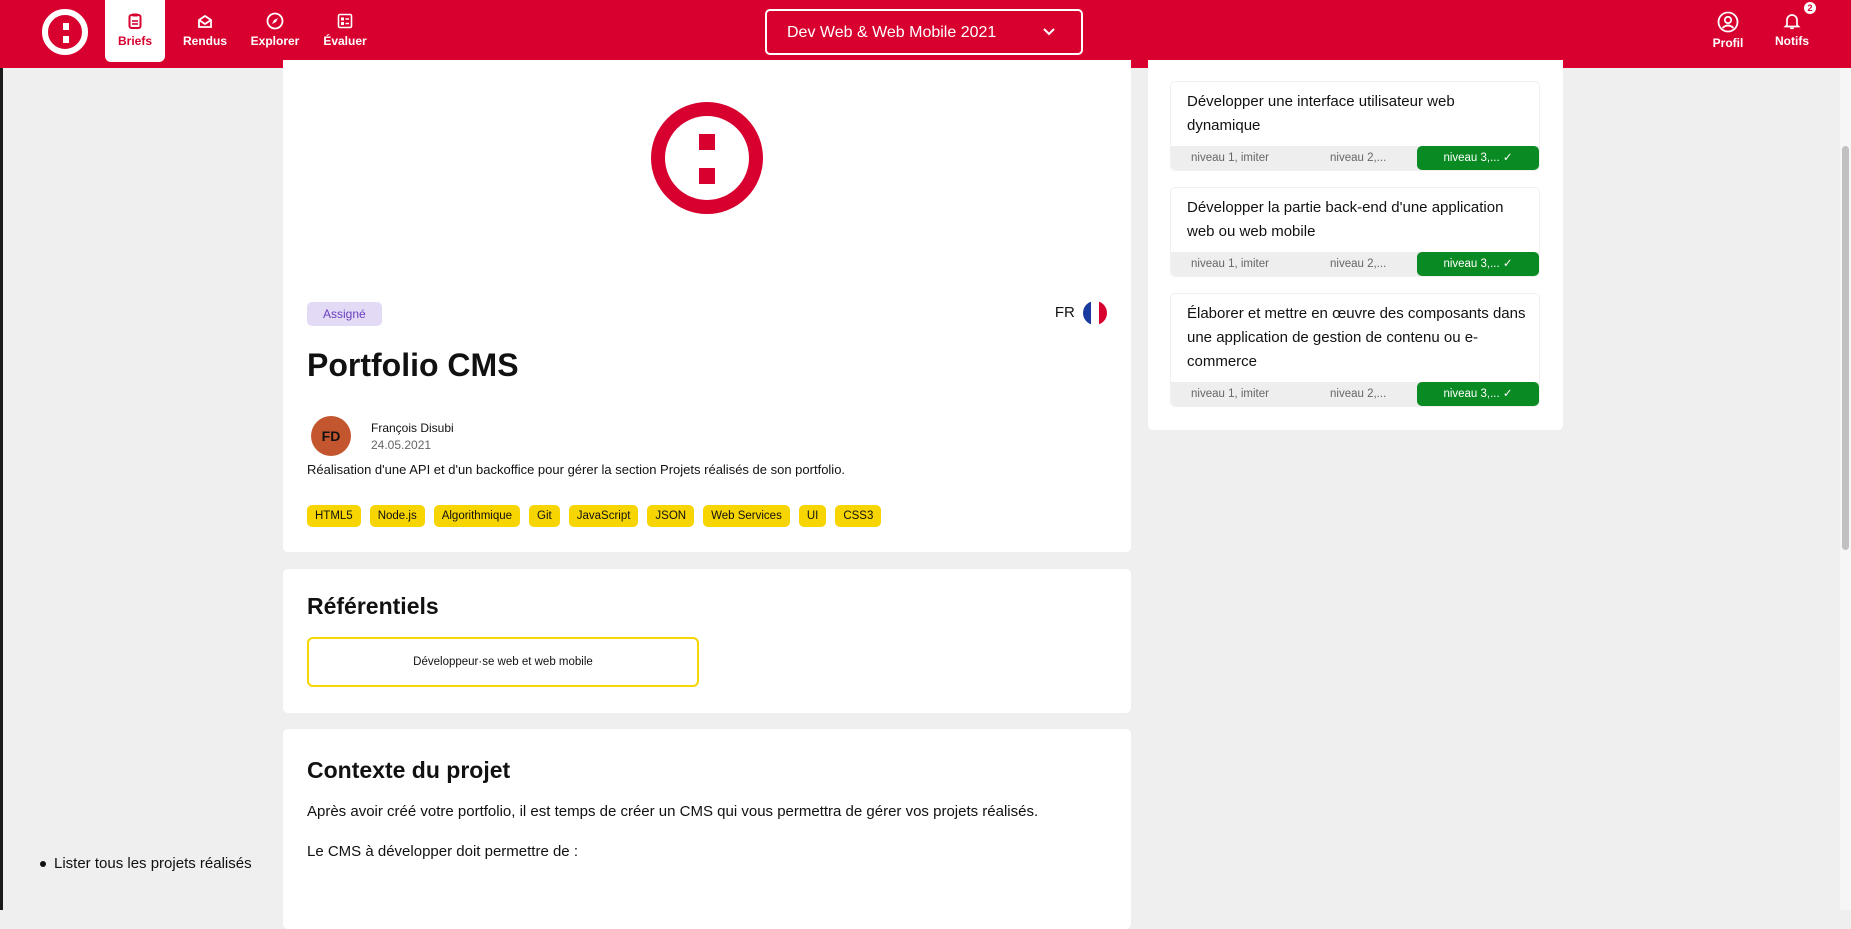  Describe the element at coordinates (892, 32) in the screenshot. I see `cohort-select-value: Dev Web & Web Mobile 2021` at that location.